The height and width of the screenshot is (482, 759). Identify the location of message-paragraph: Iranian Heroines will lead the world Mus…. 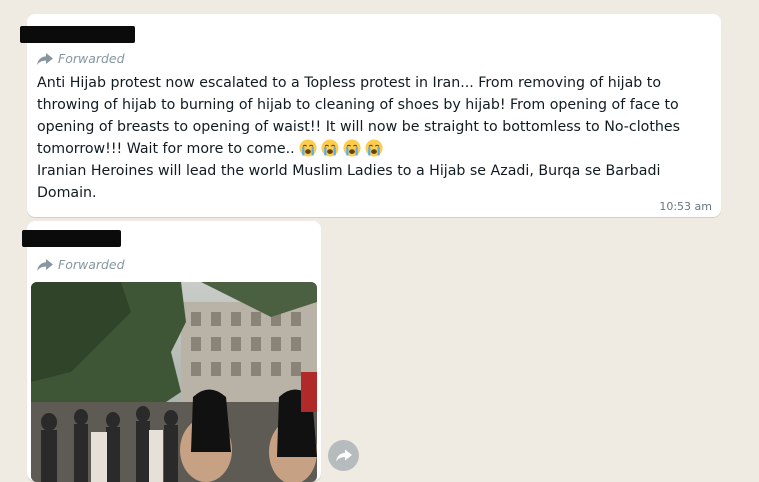
(349, 182).